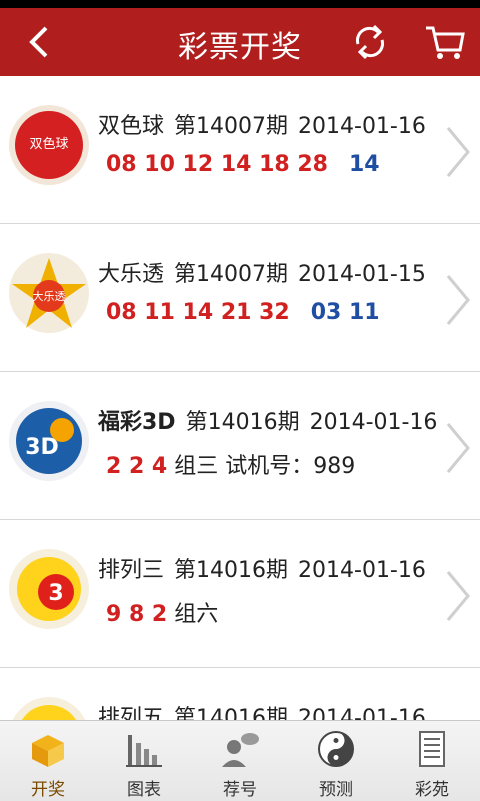 The height and width of the screenshot is (801, 480). I want to click on red-numbers: 08 11 14 21 32, so click(198, 312).